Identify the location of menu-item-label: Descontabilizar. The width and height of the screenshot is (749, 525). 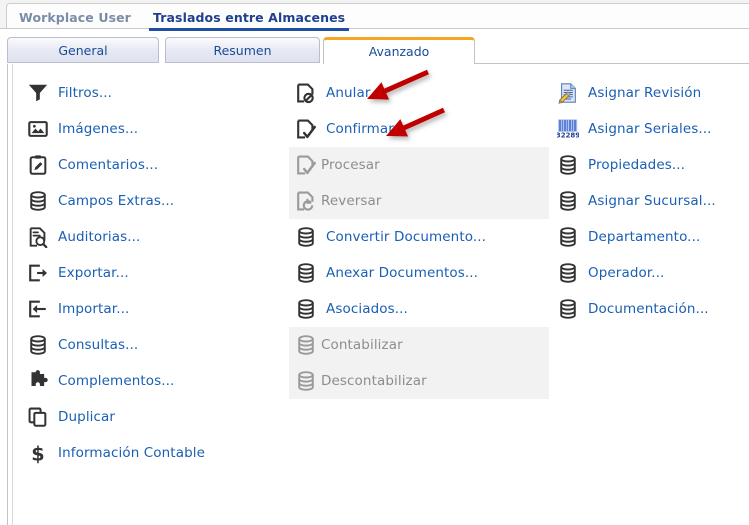
(374, 381).